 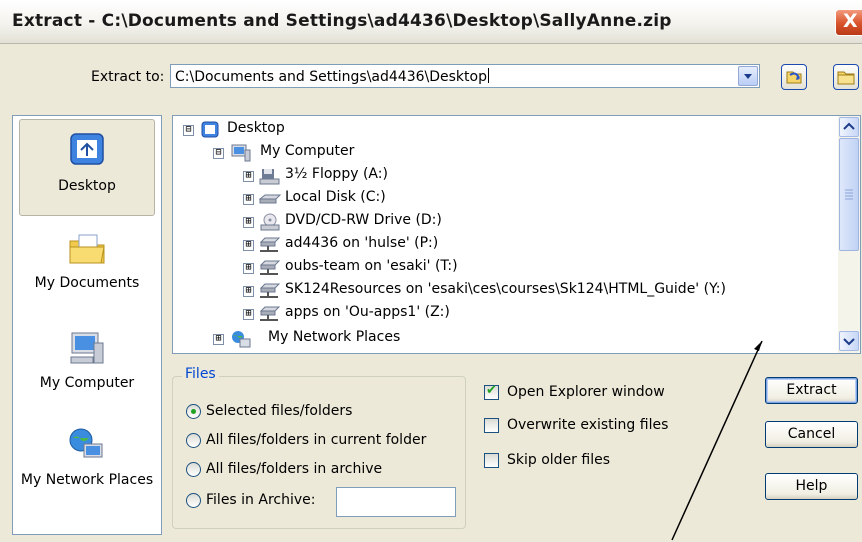 I want to click on place-label: My Documents, so click(x=87, y=283).